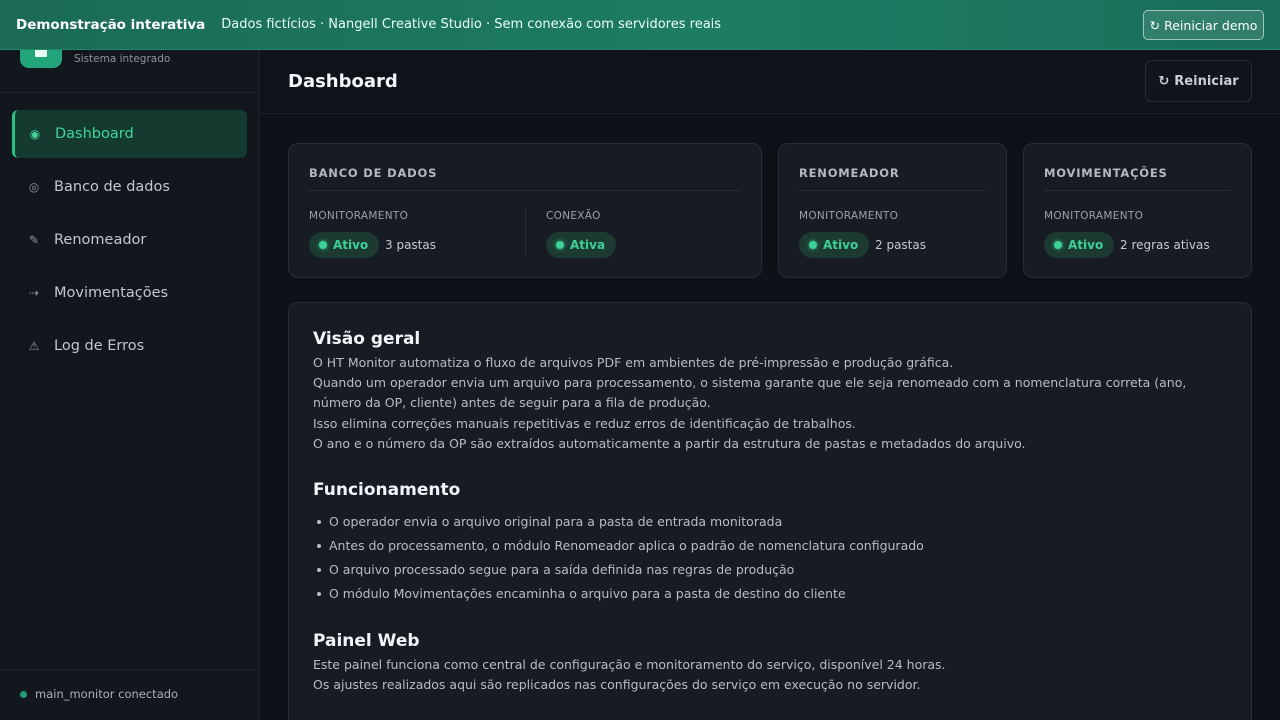 This screenshot has width=1280, height=720. I want to click on sidebar-item-label: Movimentações, so click(111, 293).